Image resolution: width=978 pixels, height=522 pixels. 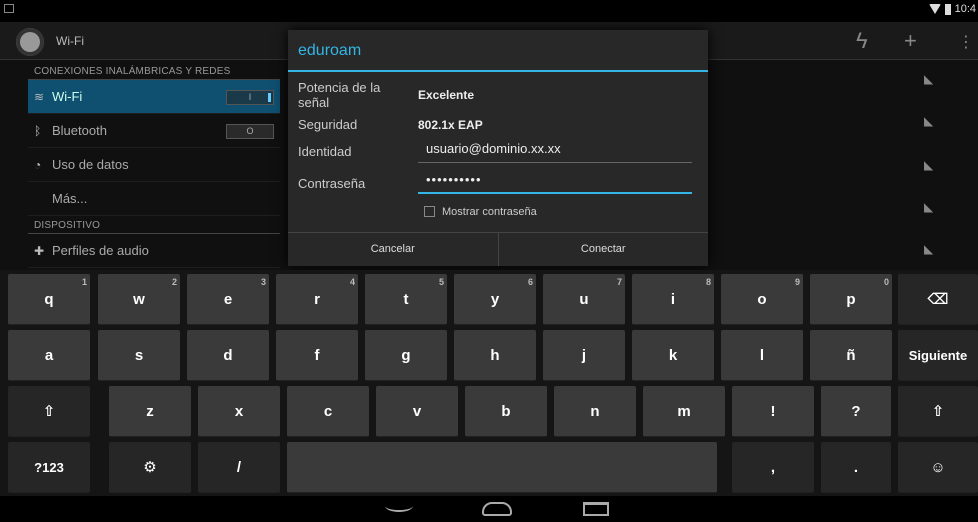 I want to click on key-y: 6y, so click(x=495, y=299).